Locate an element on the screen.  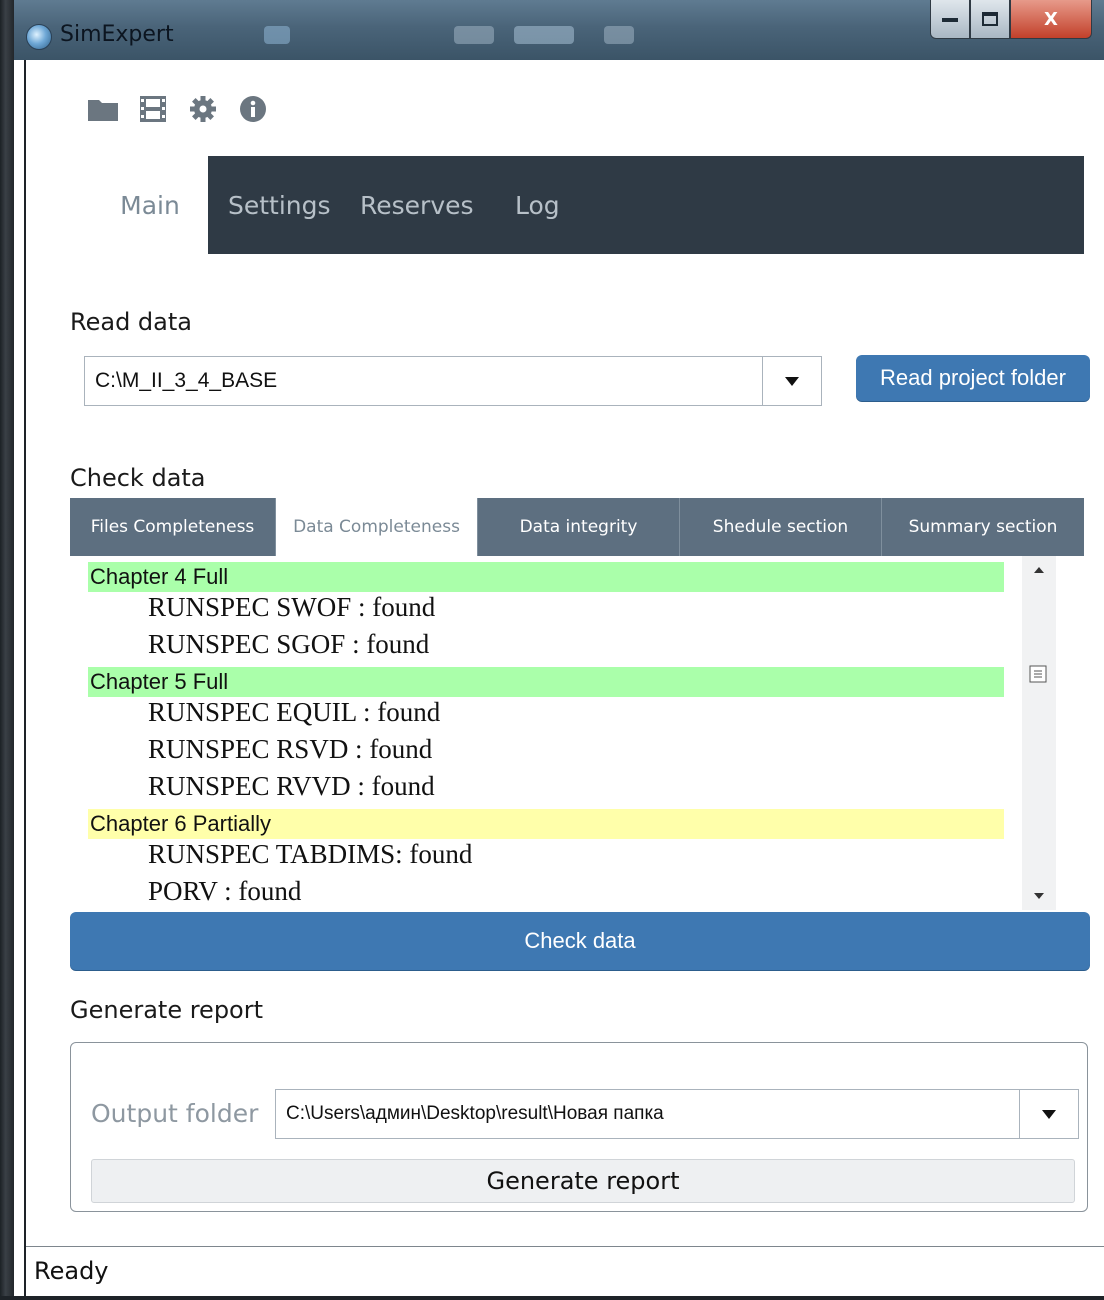
minimize-button is located at coordinates (950, 19).